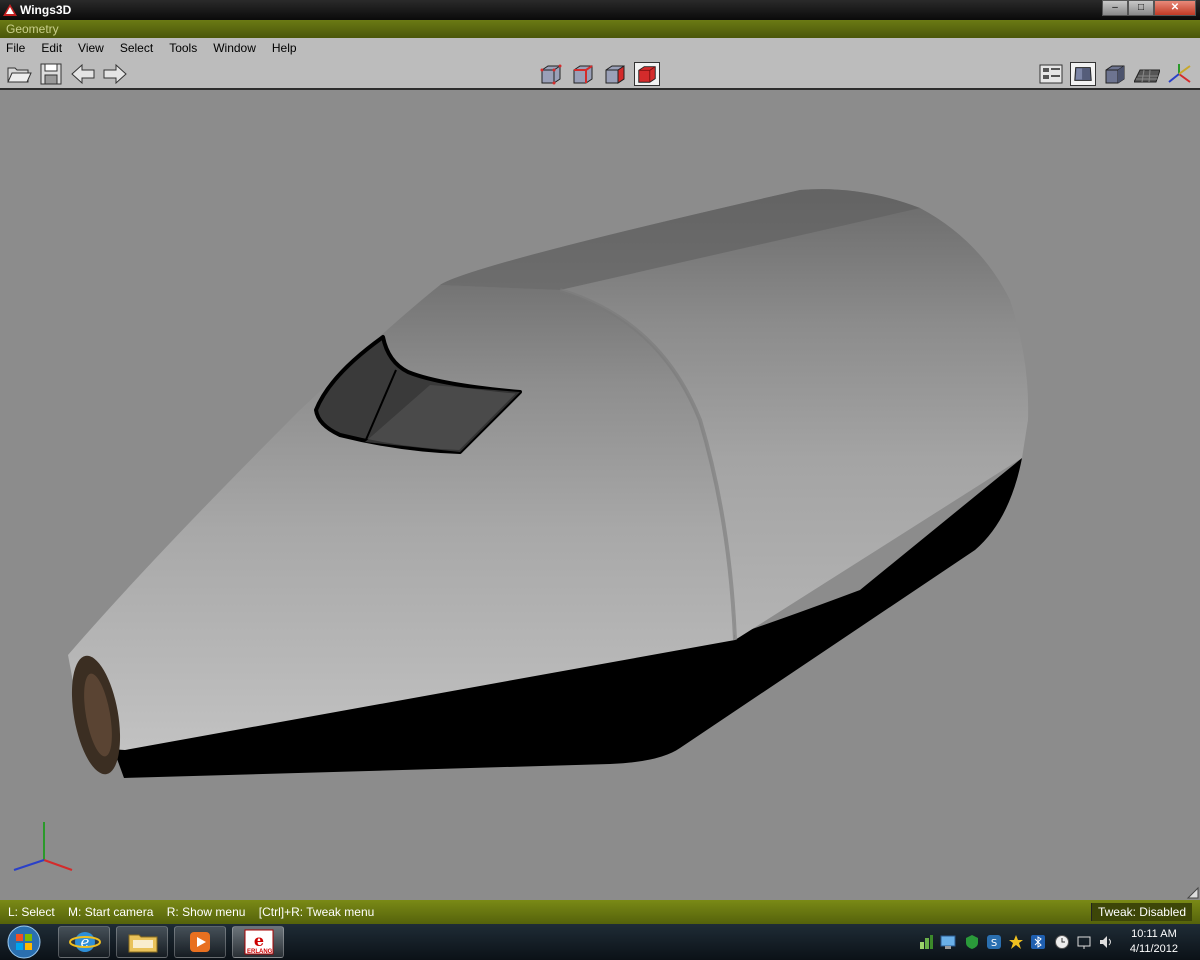 Image resolution: width=1200 pixels, height=960 pixels. I want to click on svg-text: S, so click(994, 943).